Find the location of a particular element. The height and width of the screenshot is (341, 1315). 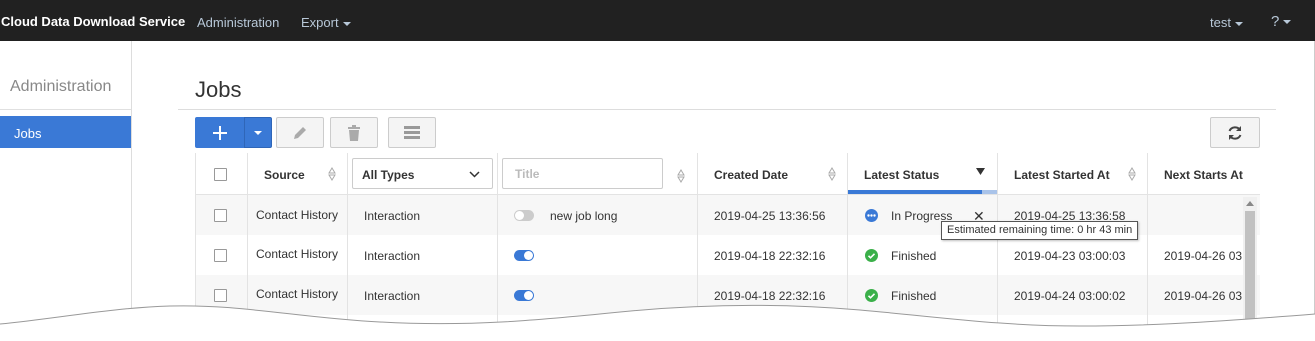

started-cell: 2019-04-24 03:00:02 is located at coordinates (1073, 295).